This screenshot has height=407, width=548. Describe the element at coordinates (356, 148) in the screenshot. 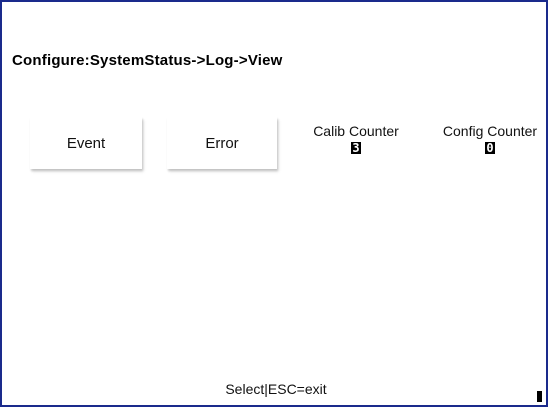

I see `calib-counter-value: 3` at that location.